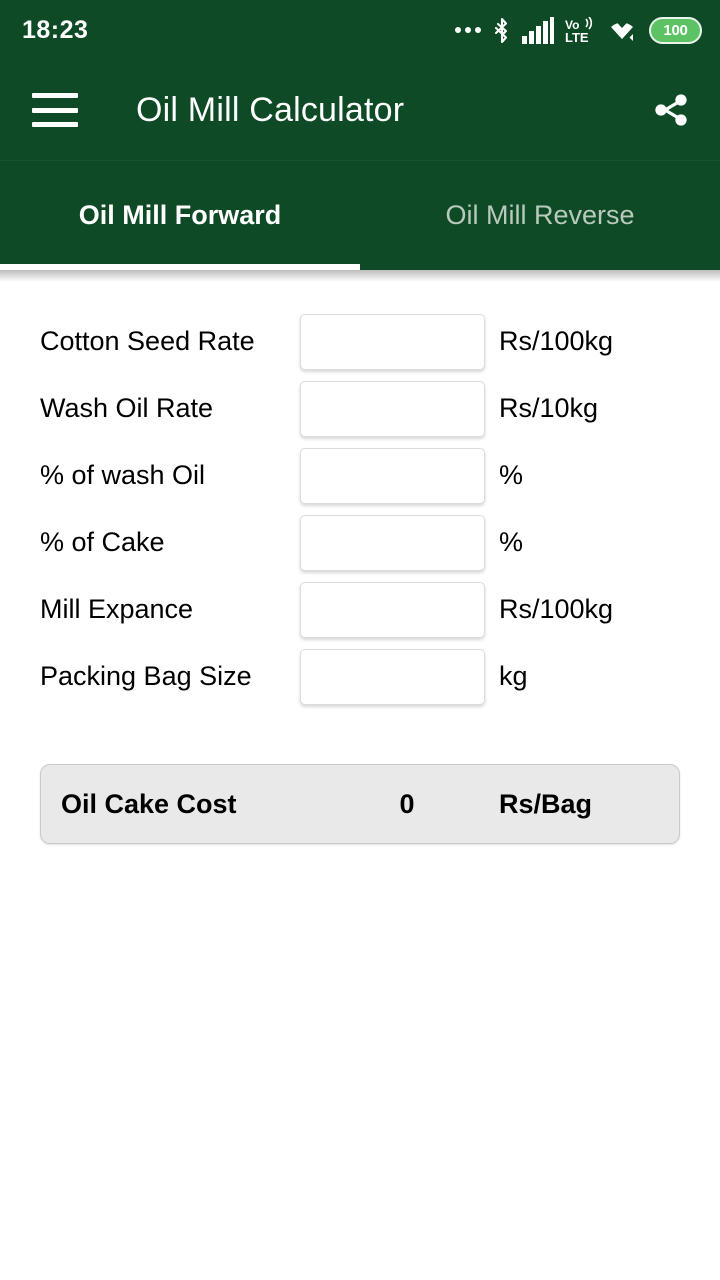  What do you see at coordinates (117, 609) in the screenshot?
I see `label-mill-expance: Mill Expance` at bounding box center [117, 609].